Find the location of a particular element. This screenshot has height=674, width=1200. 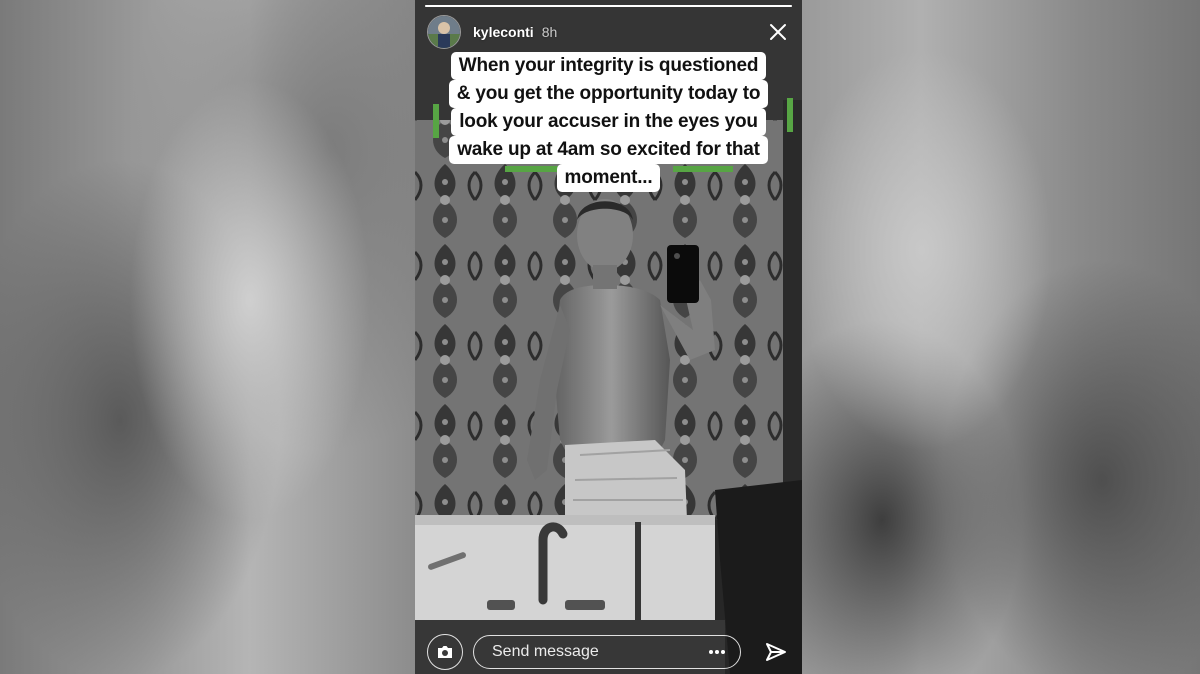

send-button is located at coordinates (776, 652).